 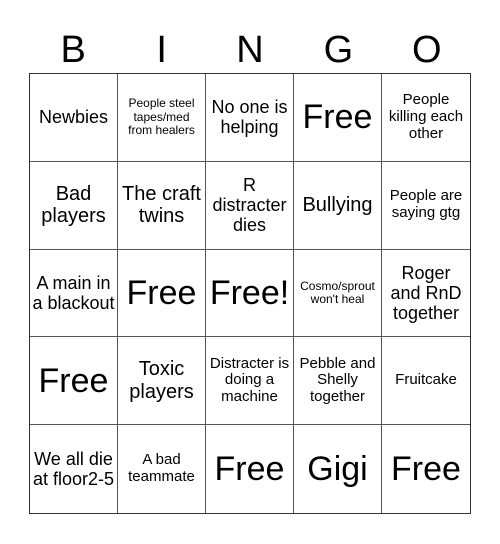 What do you see at coordinates (426, 206) in the screenshot?
I see `bingo-cell: People are saying gtg` at bounding box center [426, 206].